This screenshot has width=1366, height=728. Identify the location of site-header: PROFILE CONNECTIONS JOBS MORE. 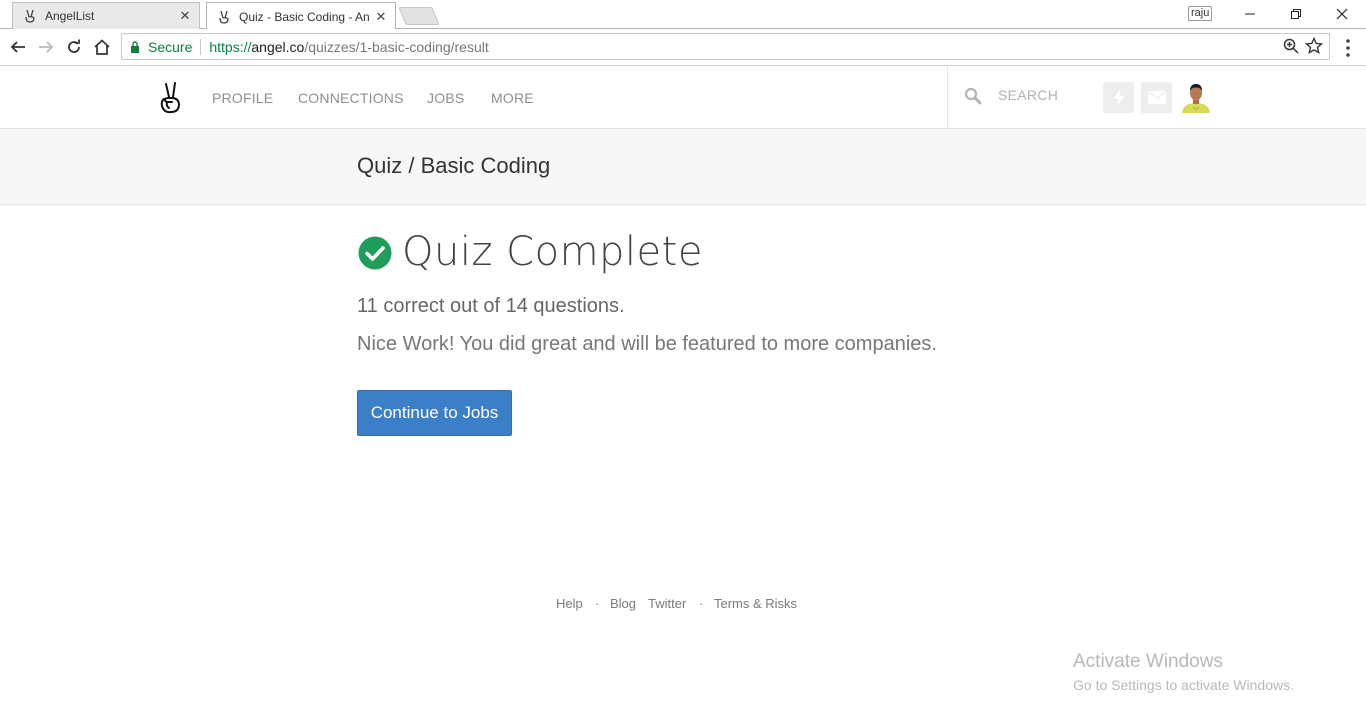
(683, 97).